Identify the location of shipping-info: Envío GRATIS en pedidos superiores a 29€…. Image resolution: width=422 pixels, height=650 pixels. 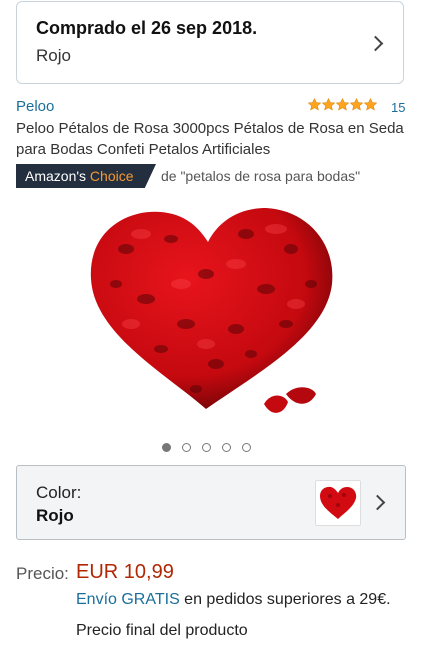
(233, 600).